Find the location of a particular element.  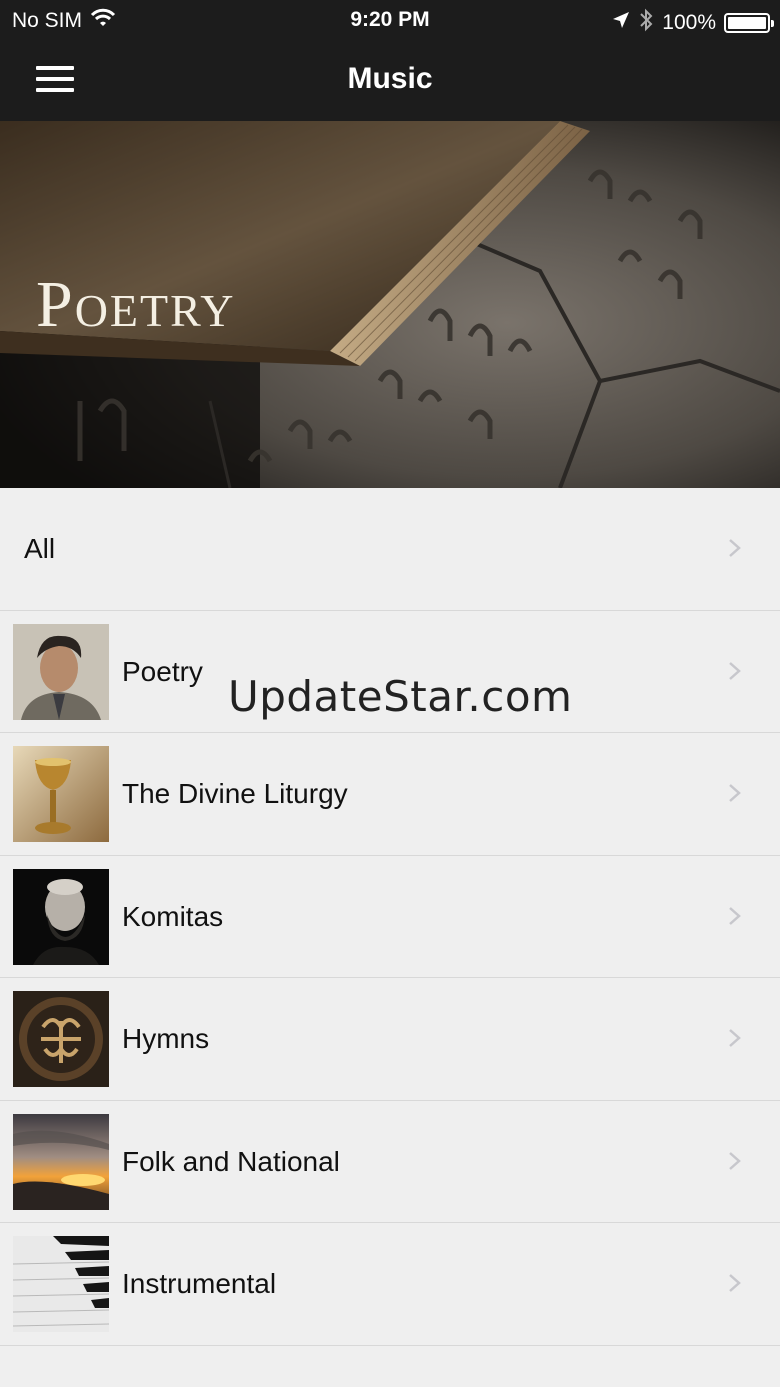

bluetooth-icon is located at coordinates (646, 23).